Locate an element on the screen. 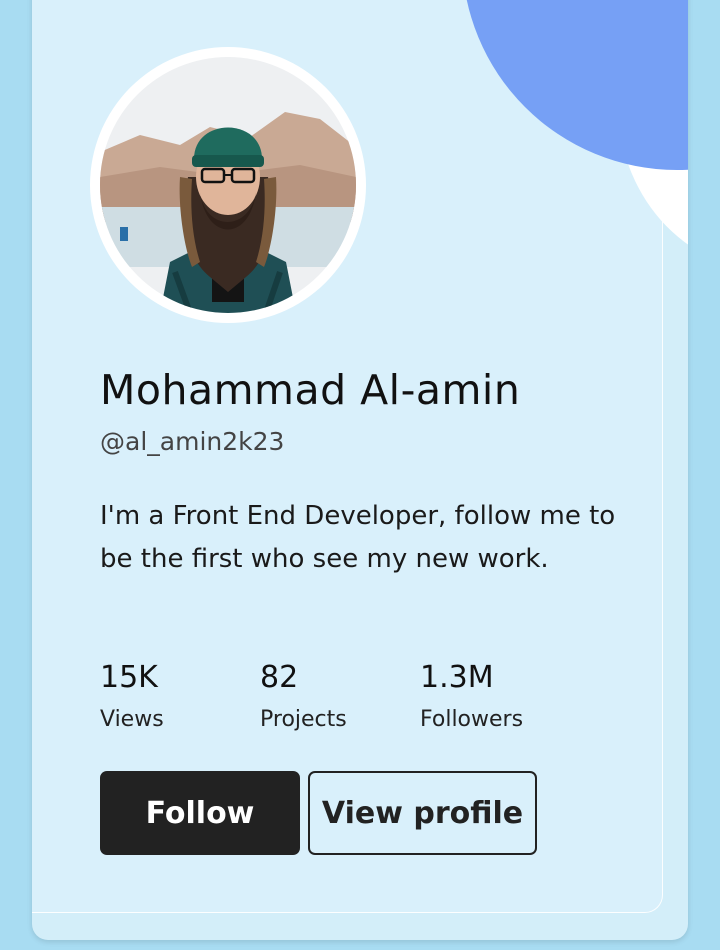 The image size is (720, 950). avatar is located at coordinates (228, 185).